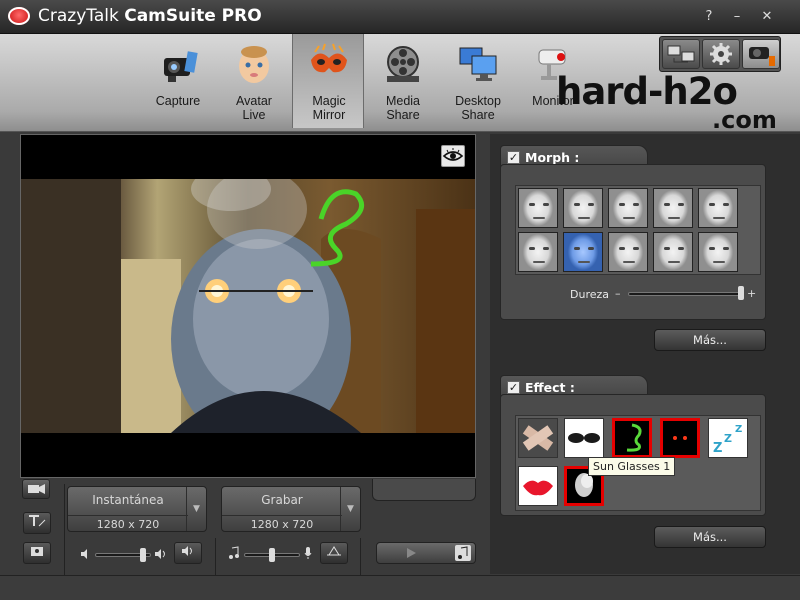 The image size is (800, 600). What do you see at coordinates (740, 293) in the screenshot?
I see `dureza-slider-knob` at bounding box center [740, 293].